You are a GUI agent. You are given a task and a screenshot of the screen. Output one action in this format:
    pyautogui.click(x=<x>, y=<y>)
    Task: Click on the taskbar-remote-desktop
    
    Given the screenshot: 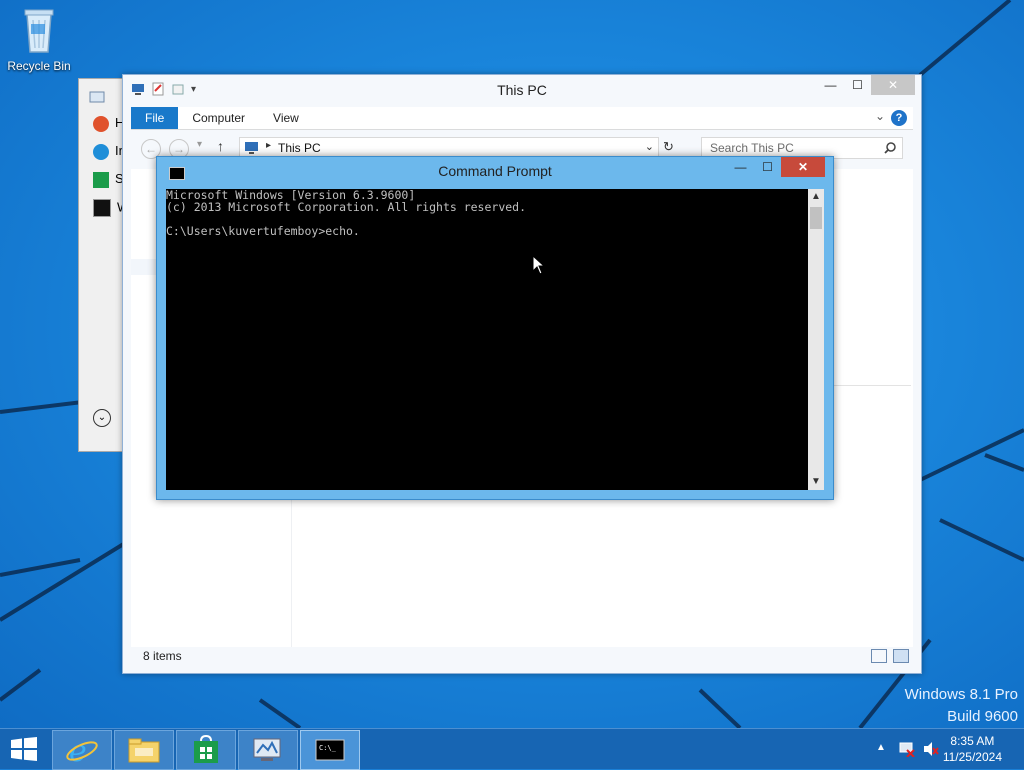 What is the action you would take?
    pyautogui.click(x=268, y=750)
    